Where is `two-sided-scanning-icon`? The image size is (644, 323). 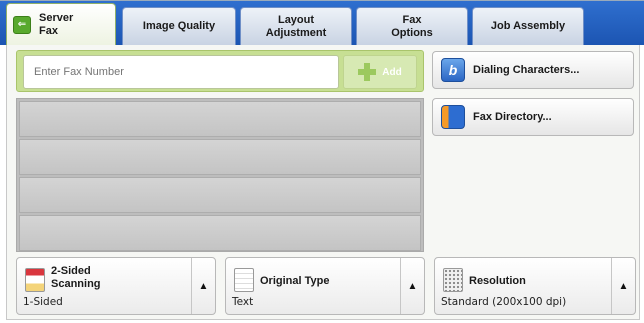 two-sided-scanning-icon is located at coordinates (35, 280).